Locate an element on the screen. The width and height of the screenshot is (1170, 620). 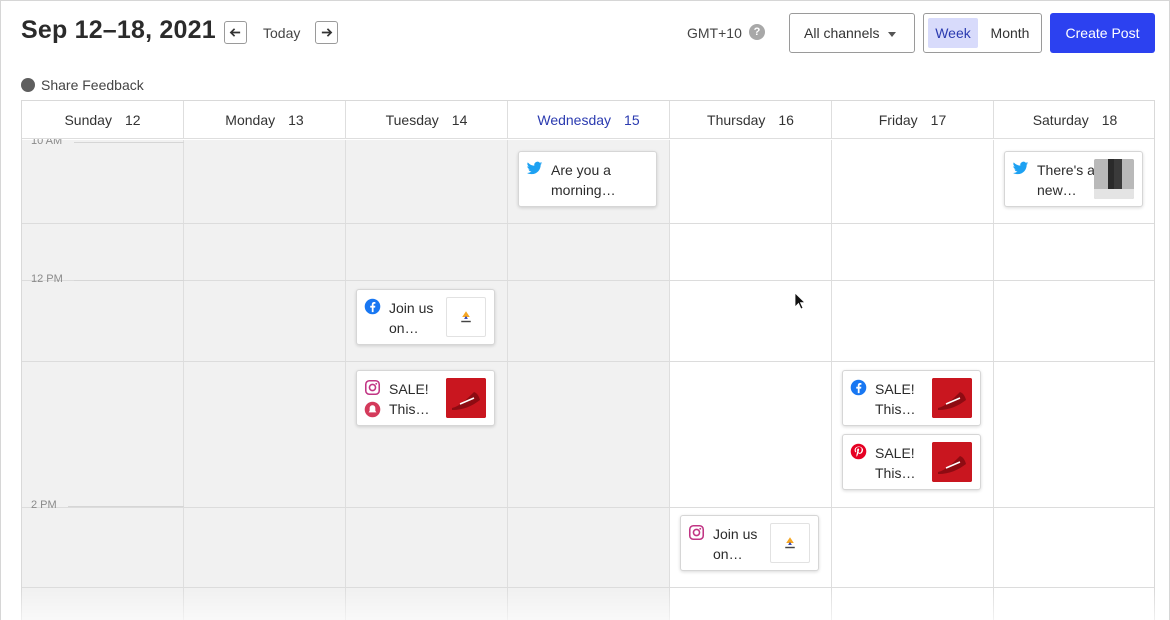
day-header-tuesday: Tuesday 14 is located at coordinates (427, 120).